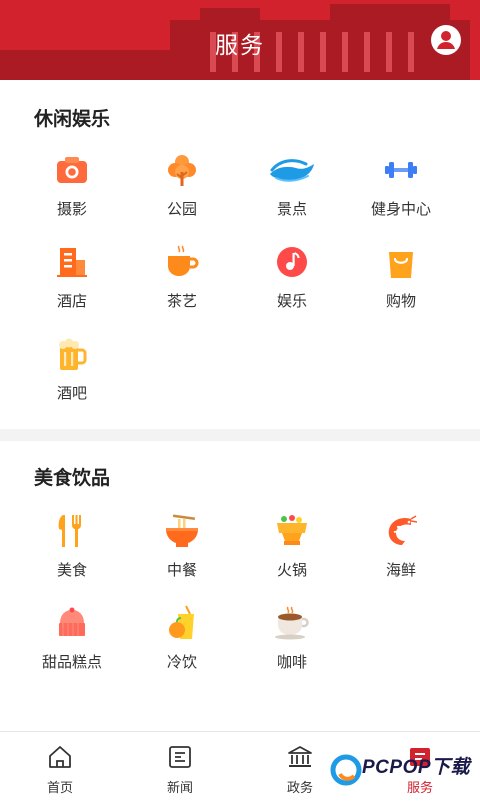  What do you see at coordinates (180, 757) in the screenshot?
I see `news-icon` at bounding box center [180, 757].